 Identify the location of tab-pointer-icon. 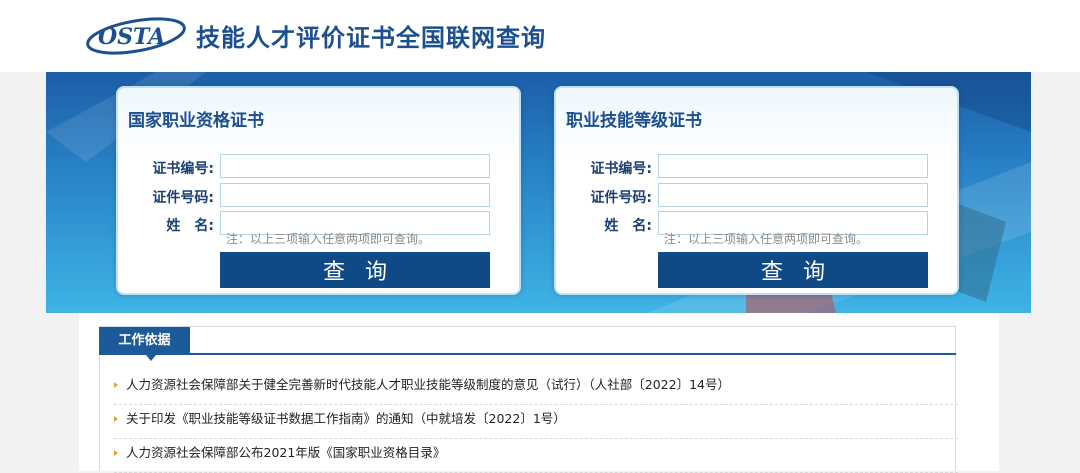
(151, 358).